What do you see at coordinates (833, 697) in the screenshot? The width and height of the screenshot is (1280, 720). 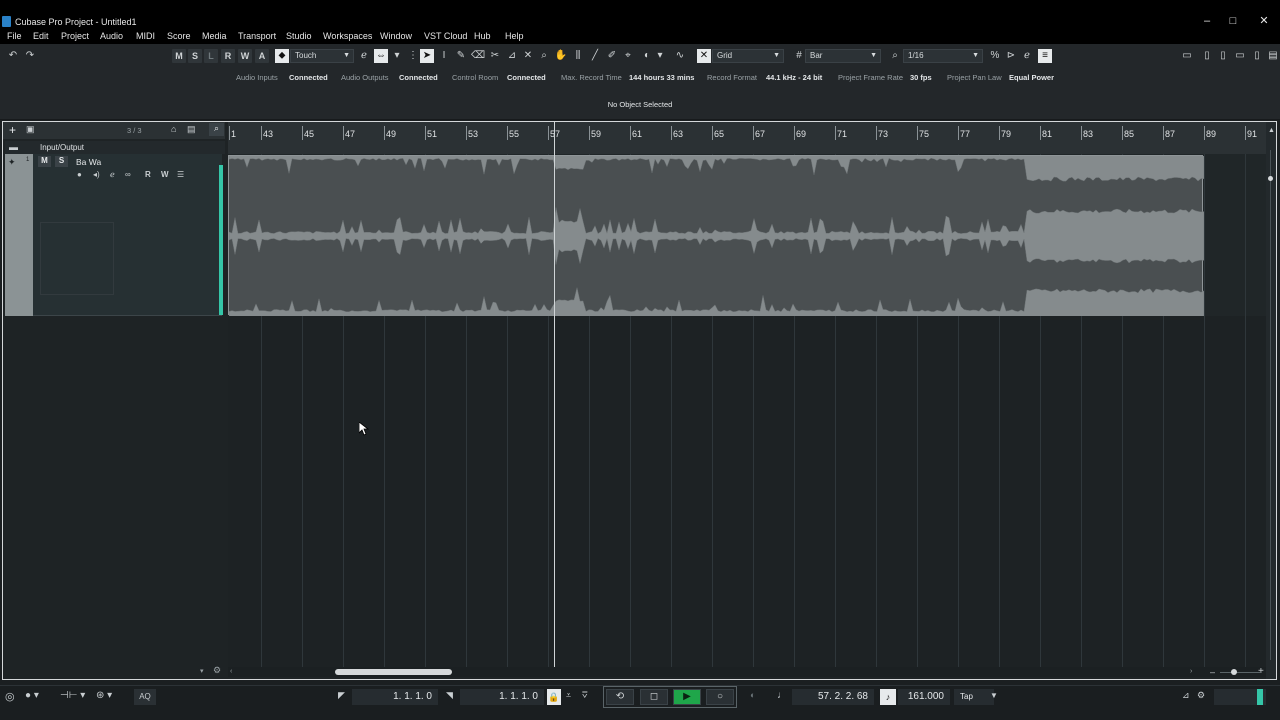 I see `position-display: 57. 2. 2. 68` at bounding box center [833, 697].